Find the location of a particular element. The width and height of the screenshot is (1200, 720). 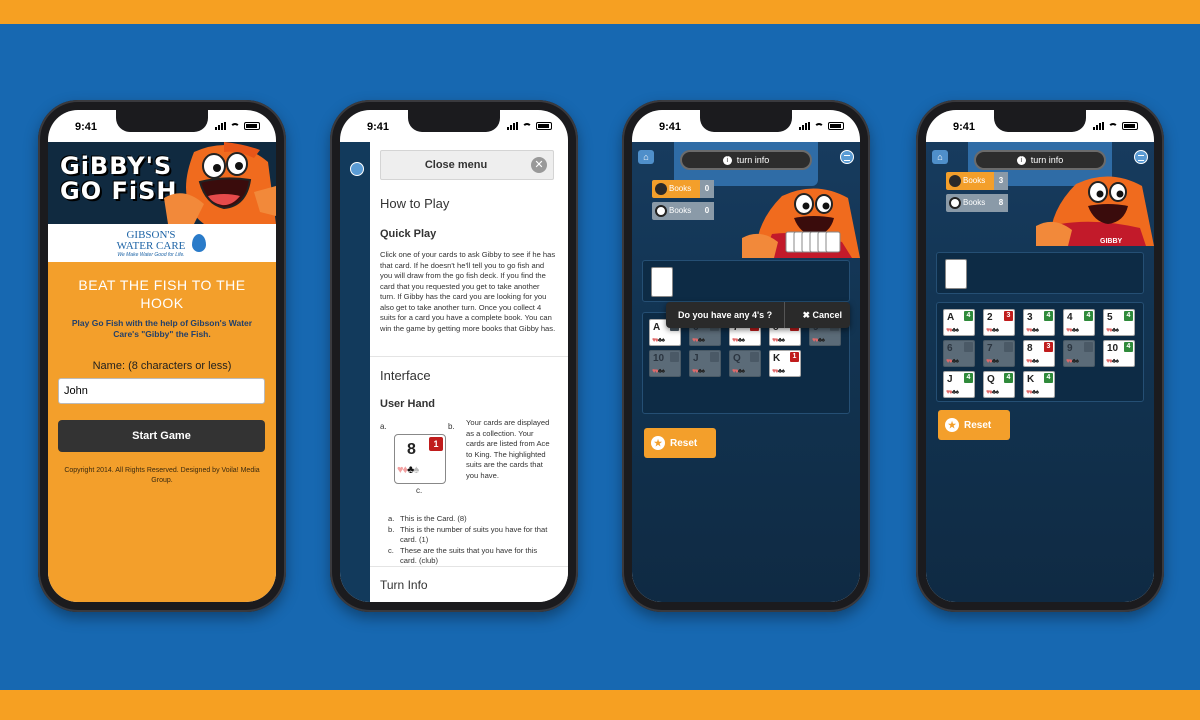

card-6: 6 ♥♦♣♠ is located at coordinates (959, 353).